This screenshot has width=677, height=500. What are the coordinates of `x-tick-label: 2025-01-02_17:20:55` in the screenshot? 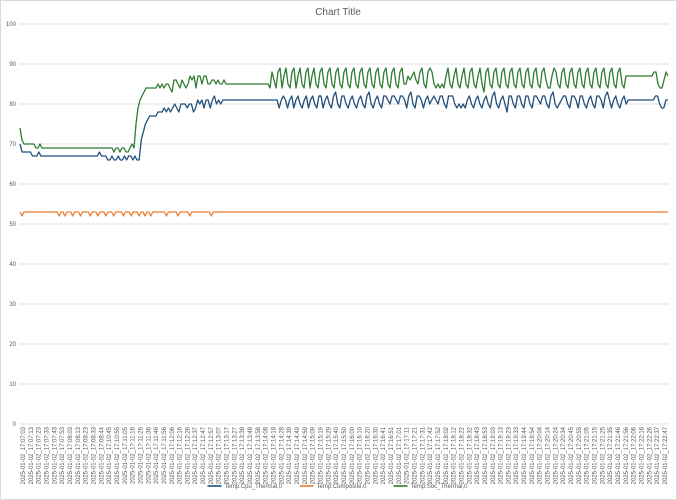 It's located at (580, 455).